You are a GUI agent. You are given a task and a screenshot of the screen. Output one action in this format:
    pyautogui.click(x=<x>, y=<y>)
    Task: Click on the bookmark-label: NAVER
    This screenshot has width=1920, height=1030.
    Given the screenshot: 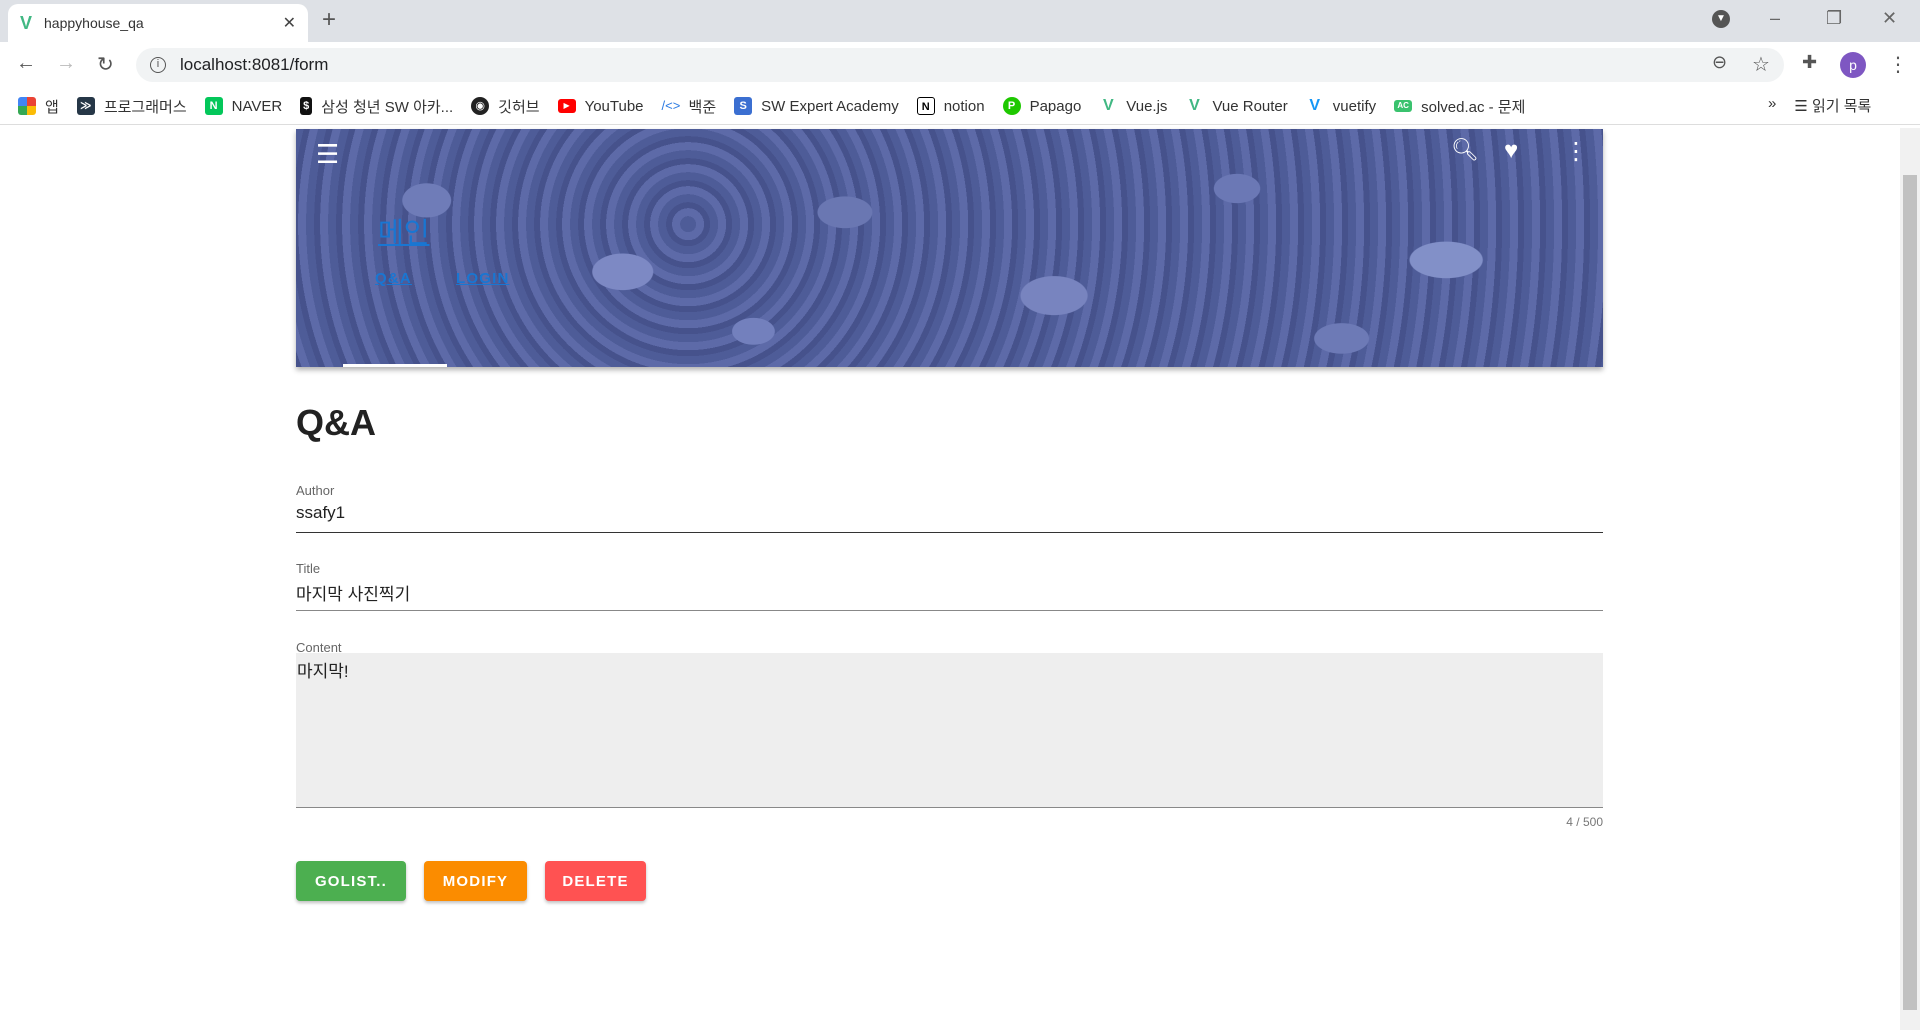 What is the action you would take?
    pyautogui.click(x=257, y=106)
    